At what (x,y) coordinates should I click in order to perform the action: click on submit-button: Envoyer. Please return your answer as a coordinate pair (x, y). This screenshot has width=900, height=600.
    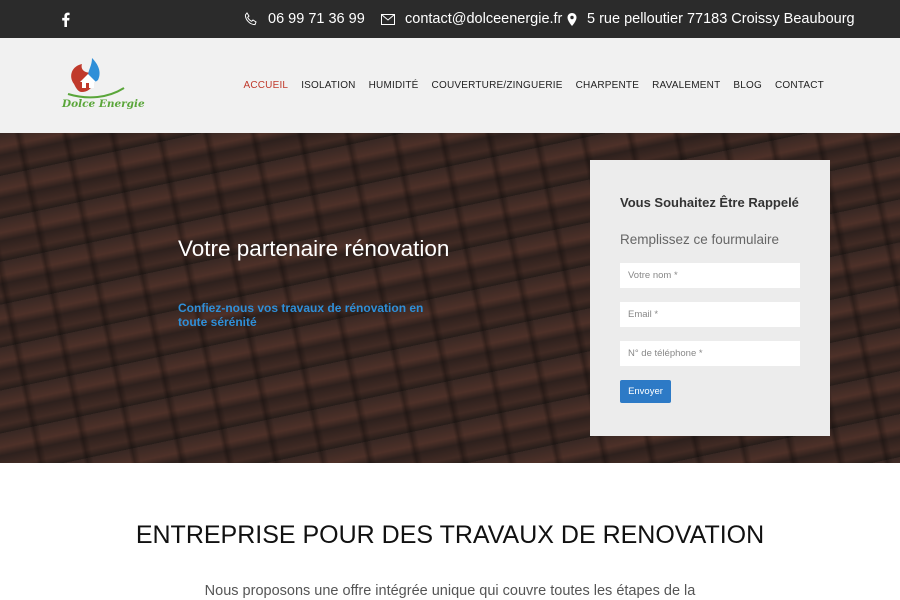
    Looking at the image, I should click on (645, 391).